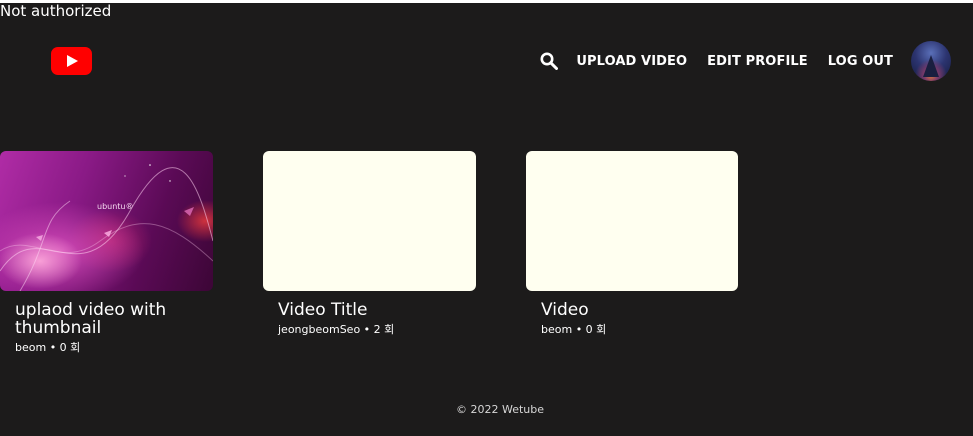 This screenshot has width=973, height=436. Describe the element at coordinates (500, 409) in the screenshot. I see `footer-copyright: © 2022 Wetube` at that location.